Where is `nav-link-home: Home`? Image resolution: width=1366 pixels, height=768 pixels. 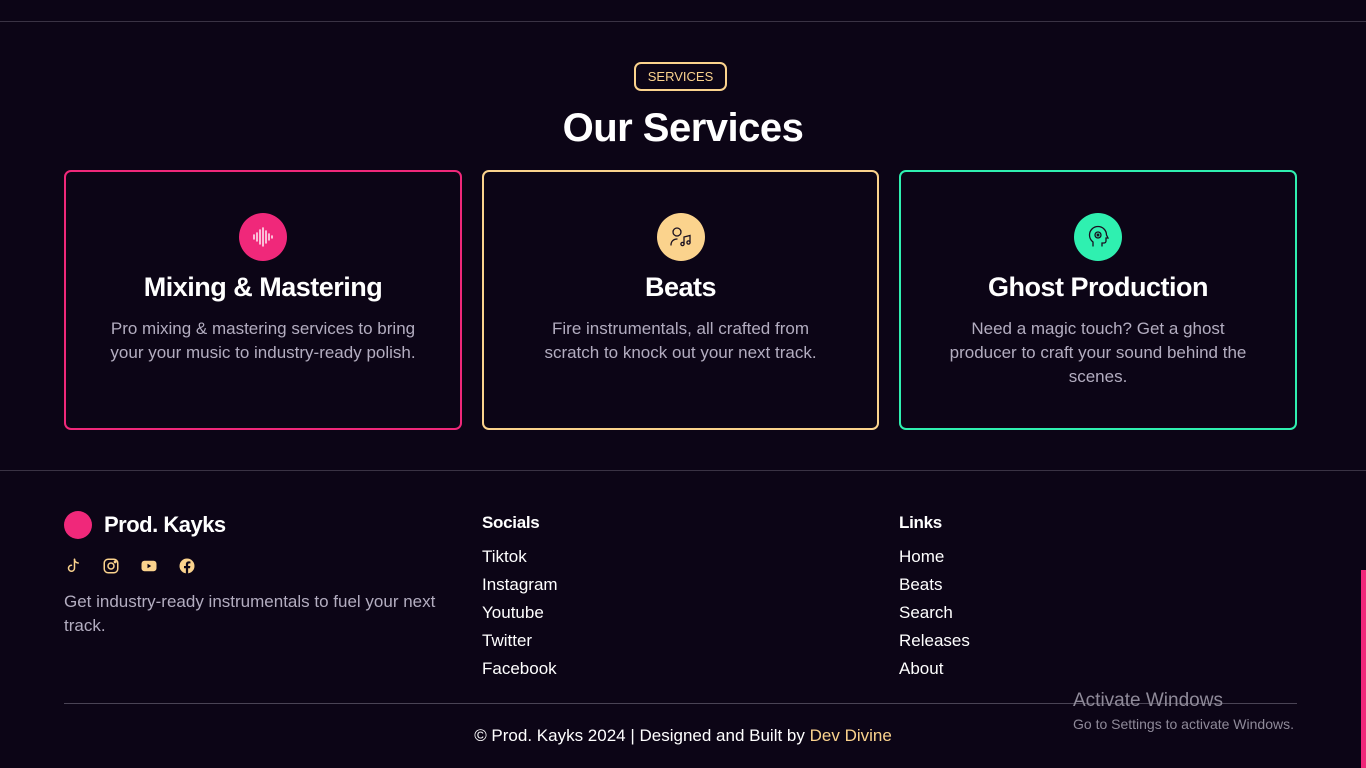
nav-link-home: Home is located at coordinates (934, 557).